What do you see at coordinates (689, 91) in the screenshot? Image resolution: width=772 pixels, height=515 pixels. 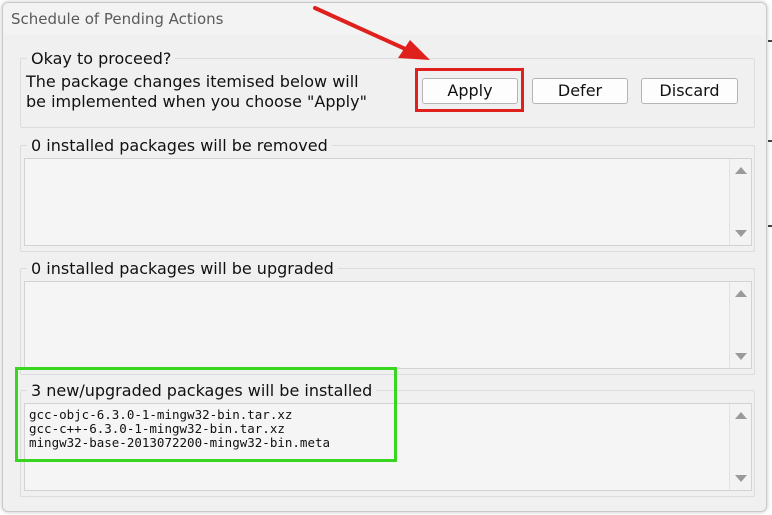 I see `discard-button: Discard` at bounding box center [689, 91].